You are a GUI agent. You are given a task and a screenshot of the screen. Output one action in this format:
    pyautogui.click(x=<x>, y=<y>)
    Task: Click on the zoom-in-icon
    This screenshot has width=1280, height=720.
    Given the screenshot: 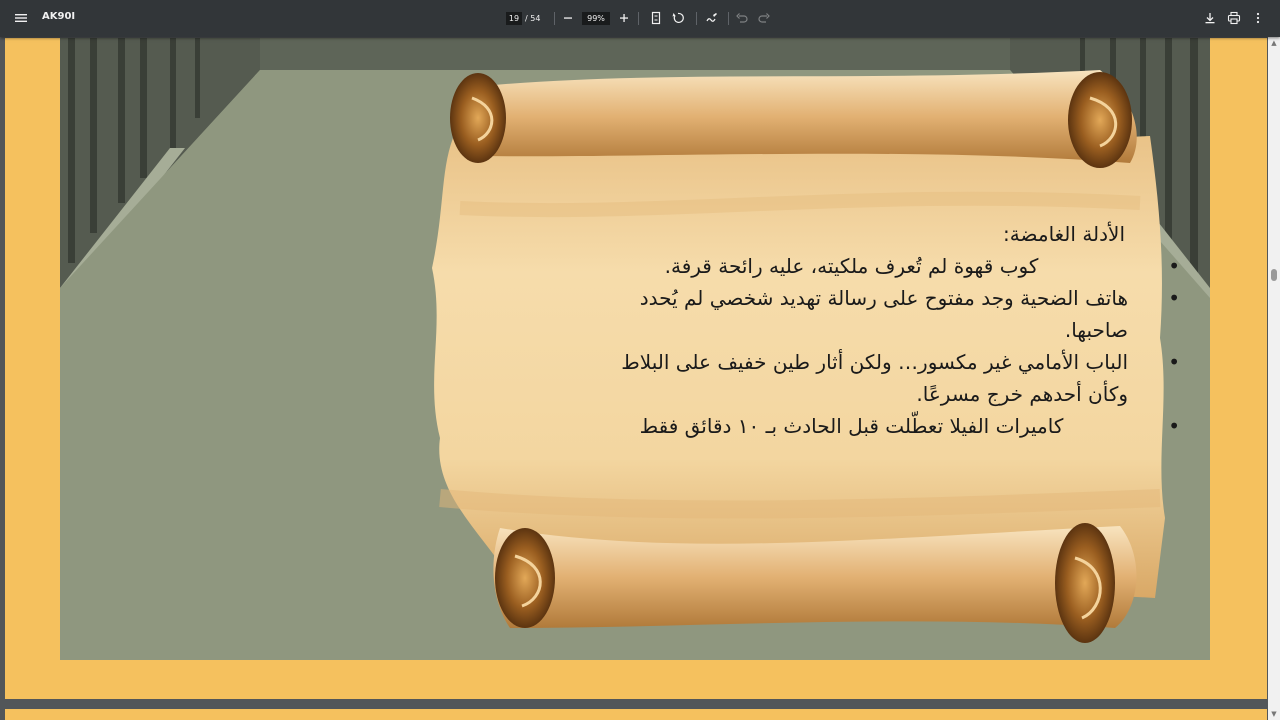 What is the action you would take?
    pyautogui.click(x=624, y=18)
    